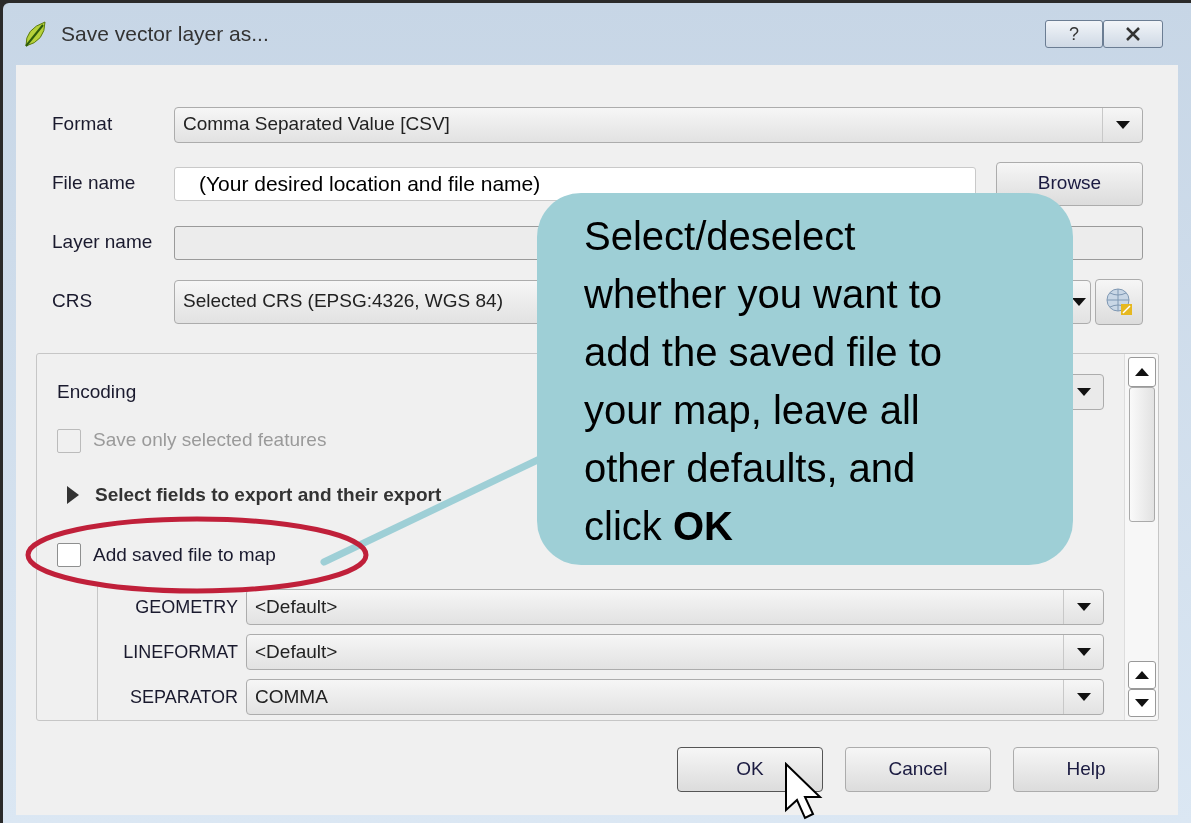 Image resolution: width=1191 pixels, height=823 pixels. What do you see at coordinates (186, 607) in the screenshot?
I see `option-label: GEOMETRY` at bounding box center [186, 607].